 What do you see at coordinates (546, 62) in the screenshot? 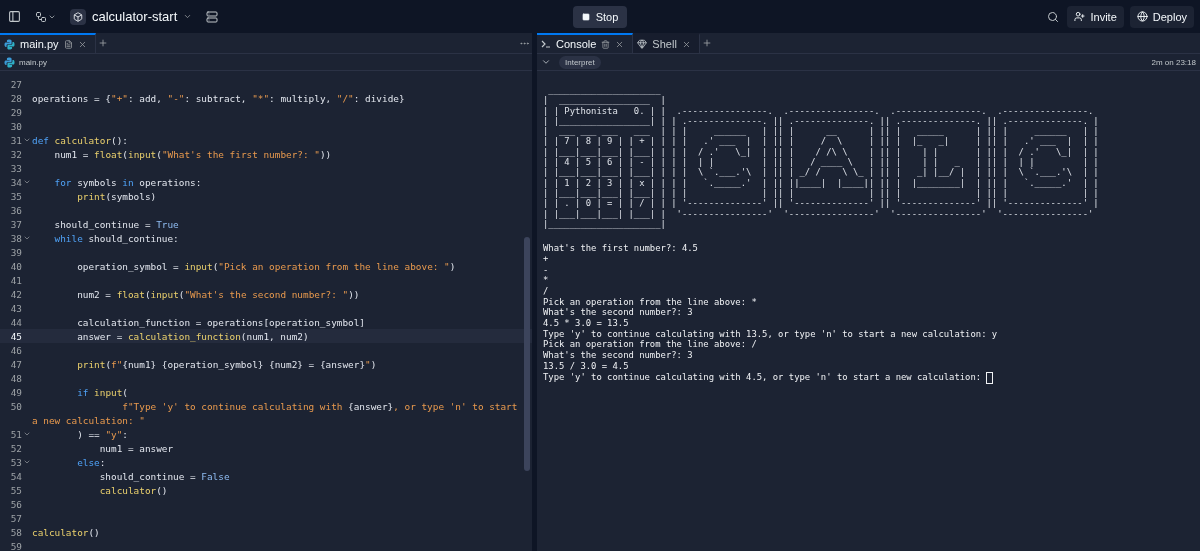
I see `collapse-caret-icon` at bounding box center [546, 62].